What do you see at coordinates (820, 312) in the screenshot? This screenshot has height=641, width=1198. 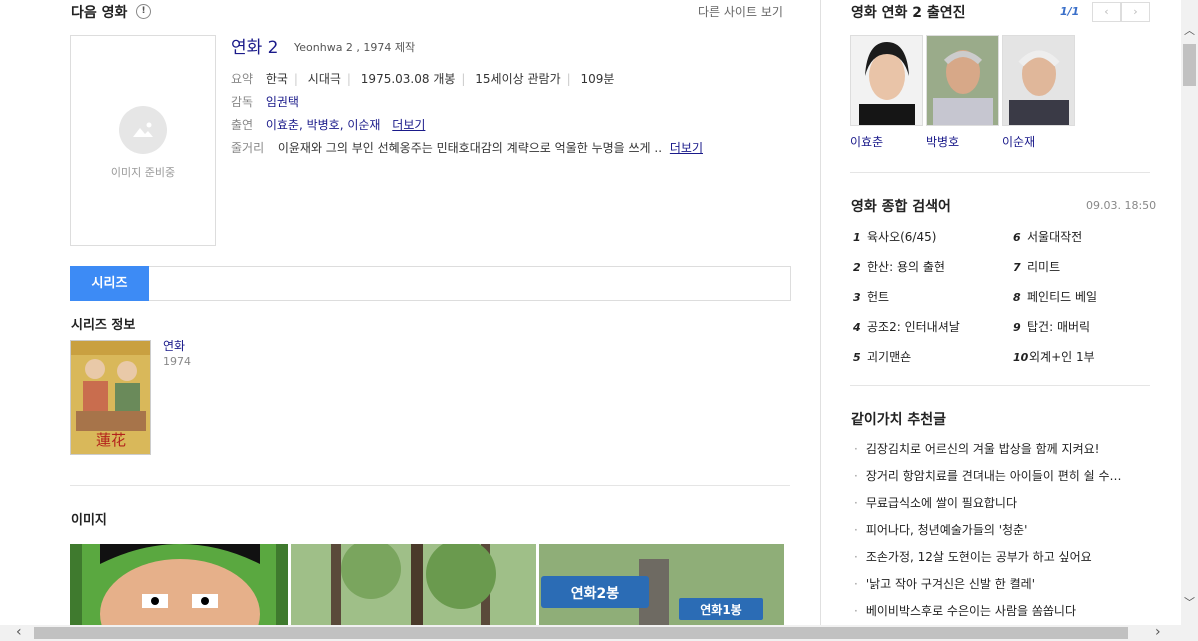 I see `right-panel-divider` at bounding box center [820, 312].